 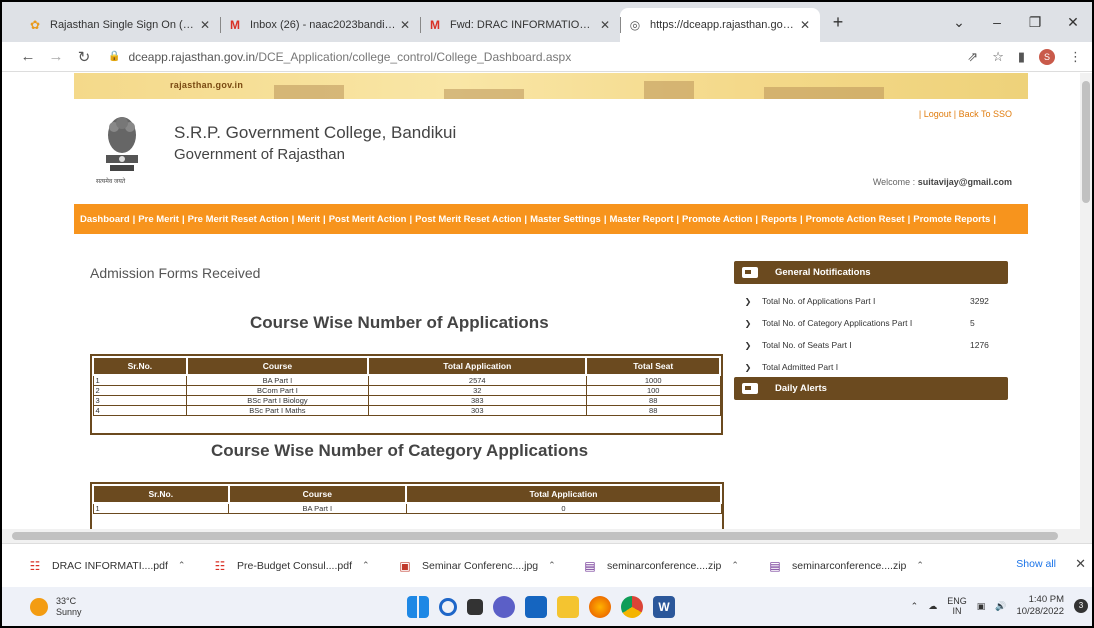 I want to click on rajasthan-logo-icon: ✿, so click(x=35, y=25).